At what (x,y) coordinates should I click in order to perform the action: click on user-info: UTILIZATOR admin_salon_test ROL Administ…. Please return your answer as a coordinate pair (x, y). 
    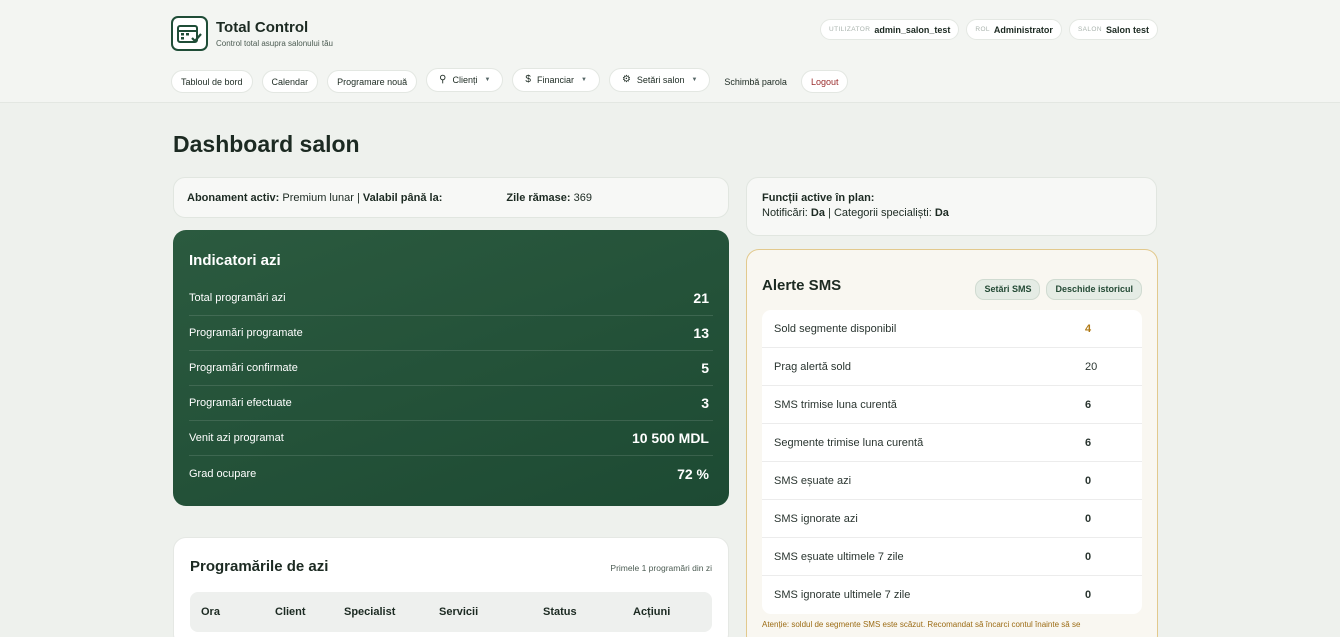
    Looking at the image, I should click on (988, 29).